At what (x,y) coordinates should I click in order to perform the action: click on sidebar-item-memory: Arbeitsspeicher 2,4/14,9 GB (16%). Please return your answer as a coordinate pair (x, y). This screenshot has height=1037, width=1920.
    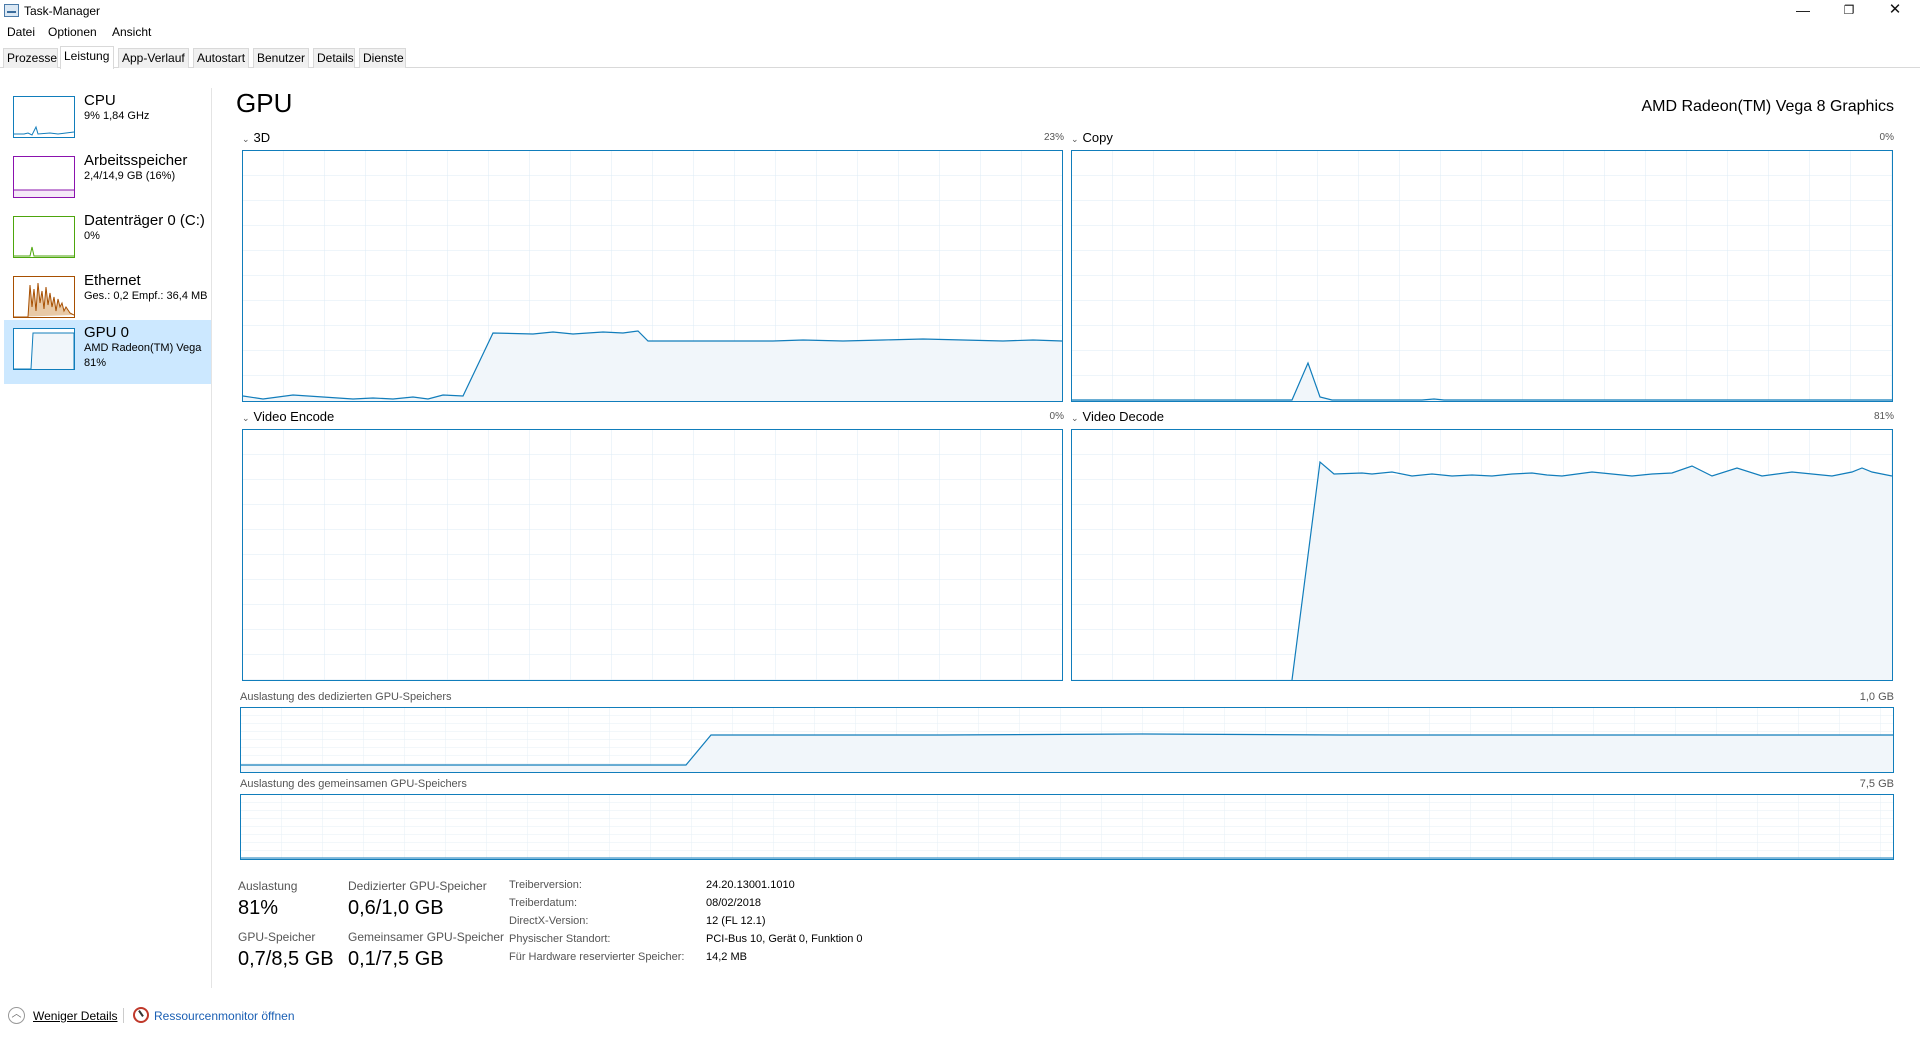
    Looking at the image, I should click on (107, 180).